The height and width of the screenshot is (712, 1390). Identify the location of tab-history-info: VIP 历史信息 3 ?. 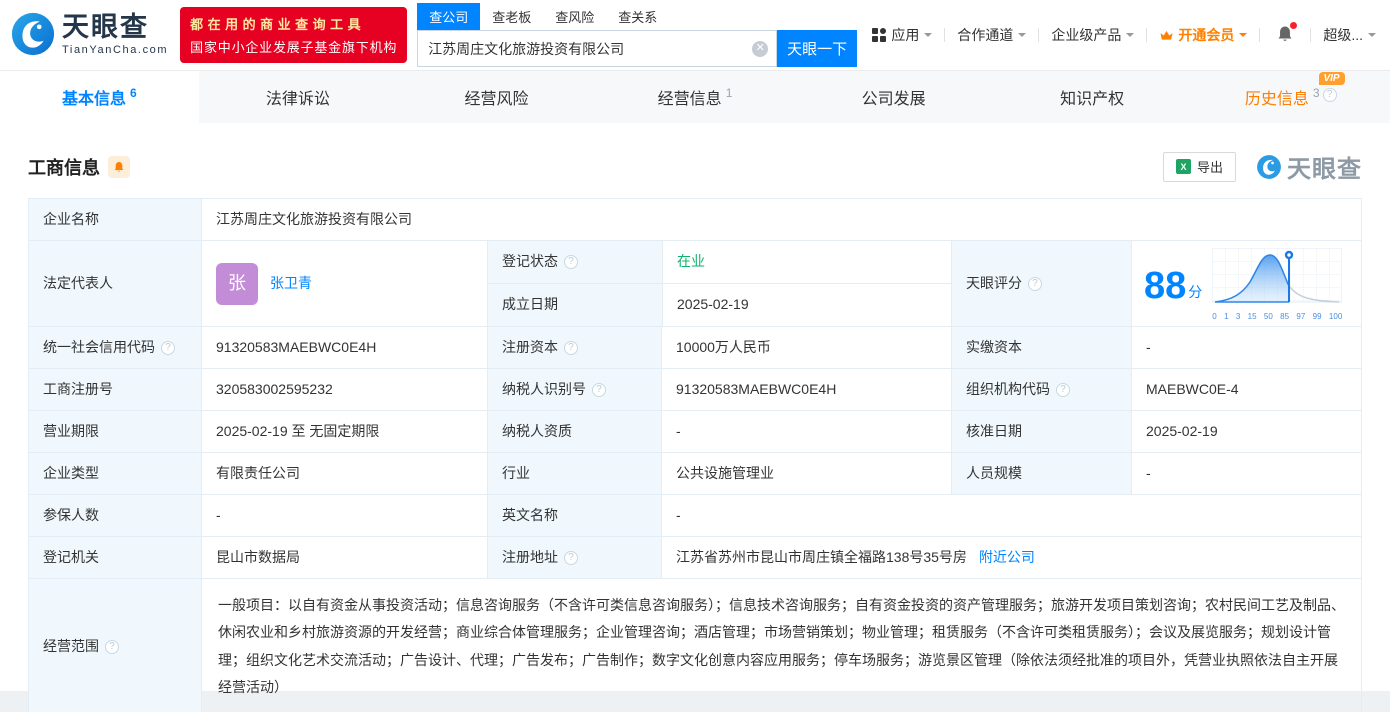
(1290, 97).